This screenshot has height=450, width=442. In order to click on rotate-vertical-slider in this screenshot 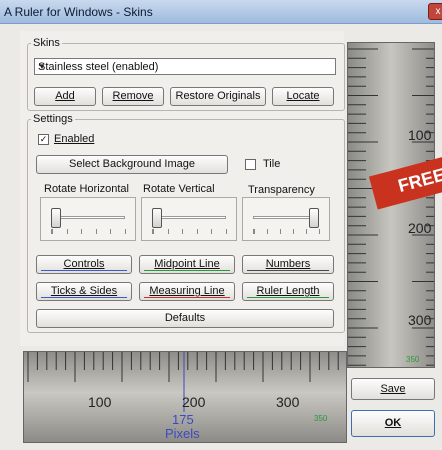, I will do `click(189, 219)`.